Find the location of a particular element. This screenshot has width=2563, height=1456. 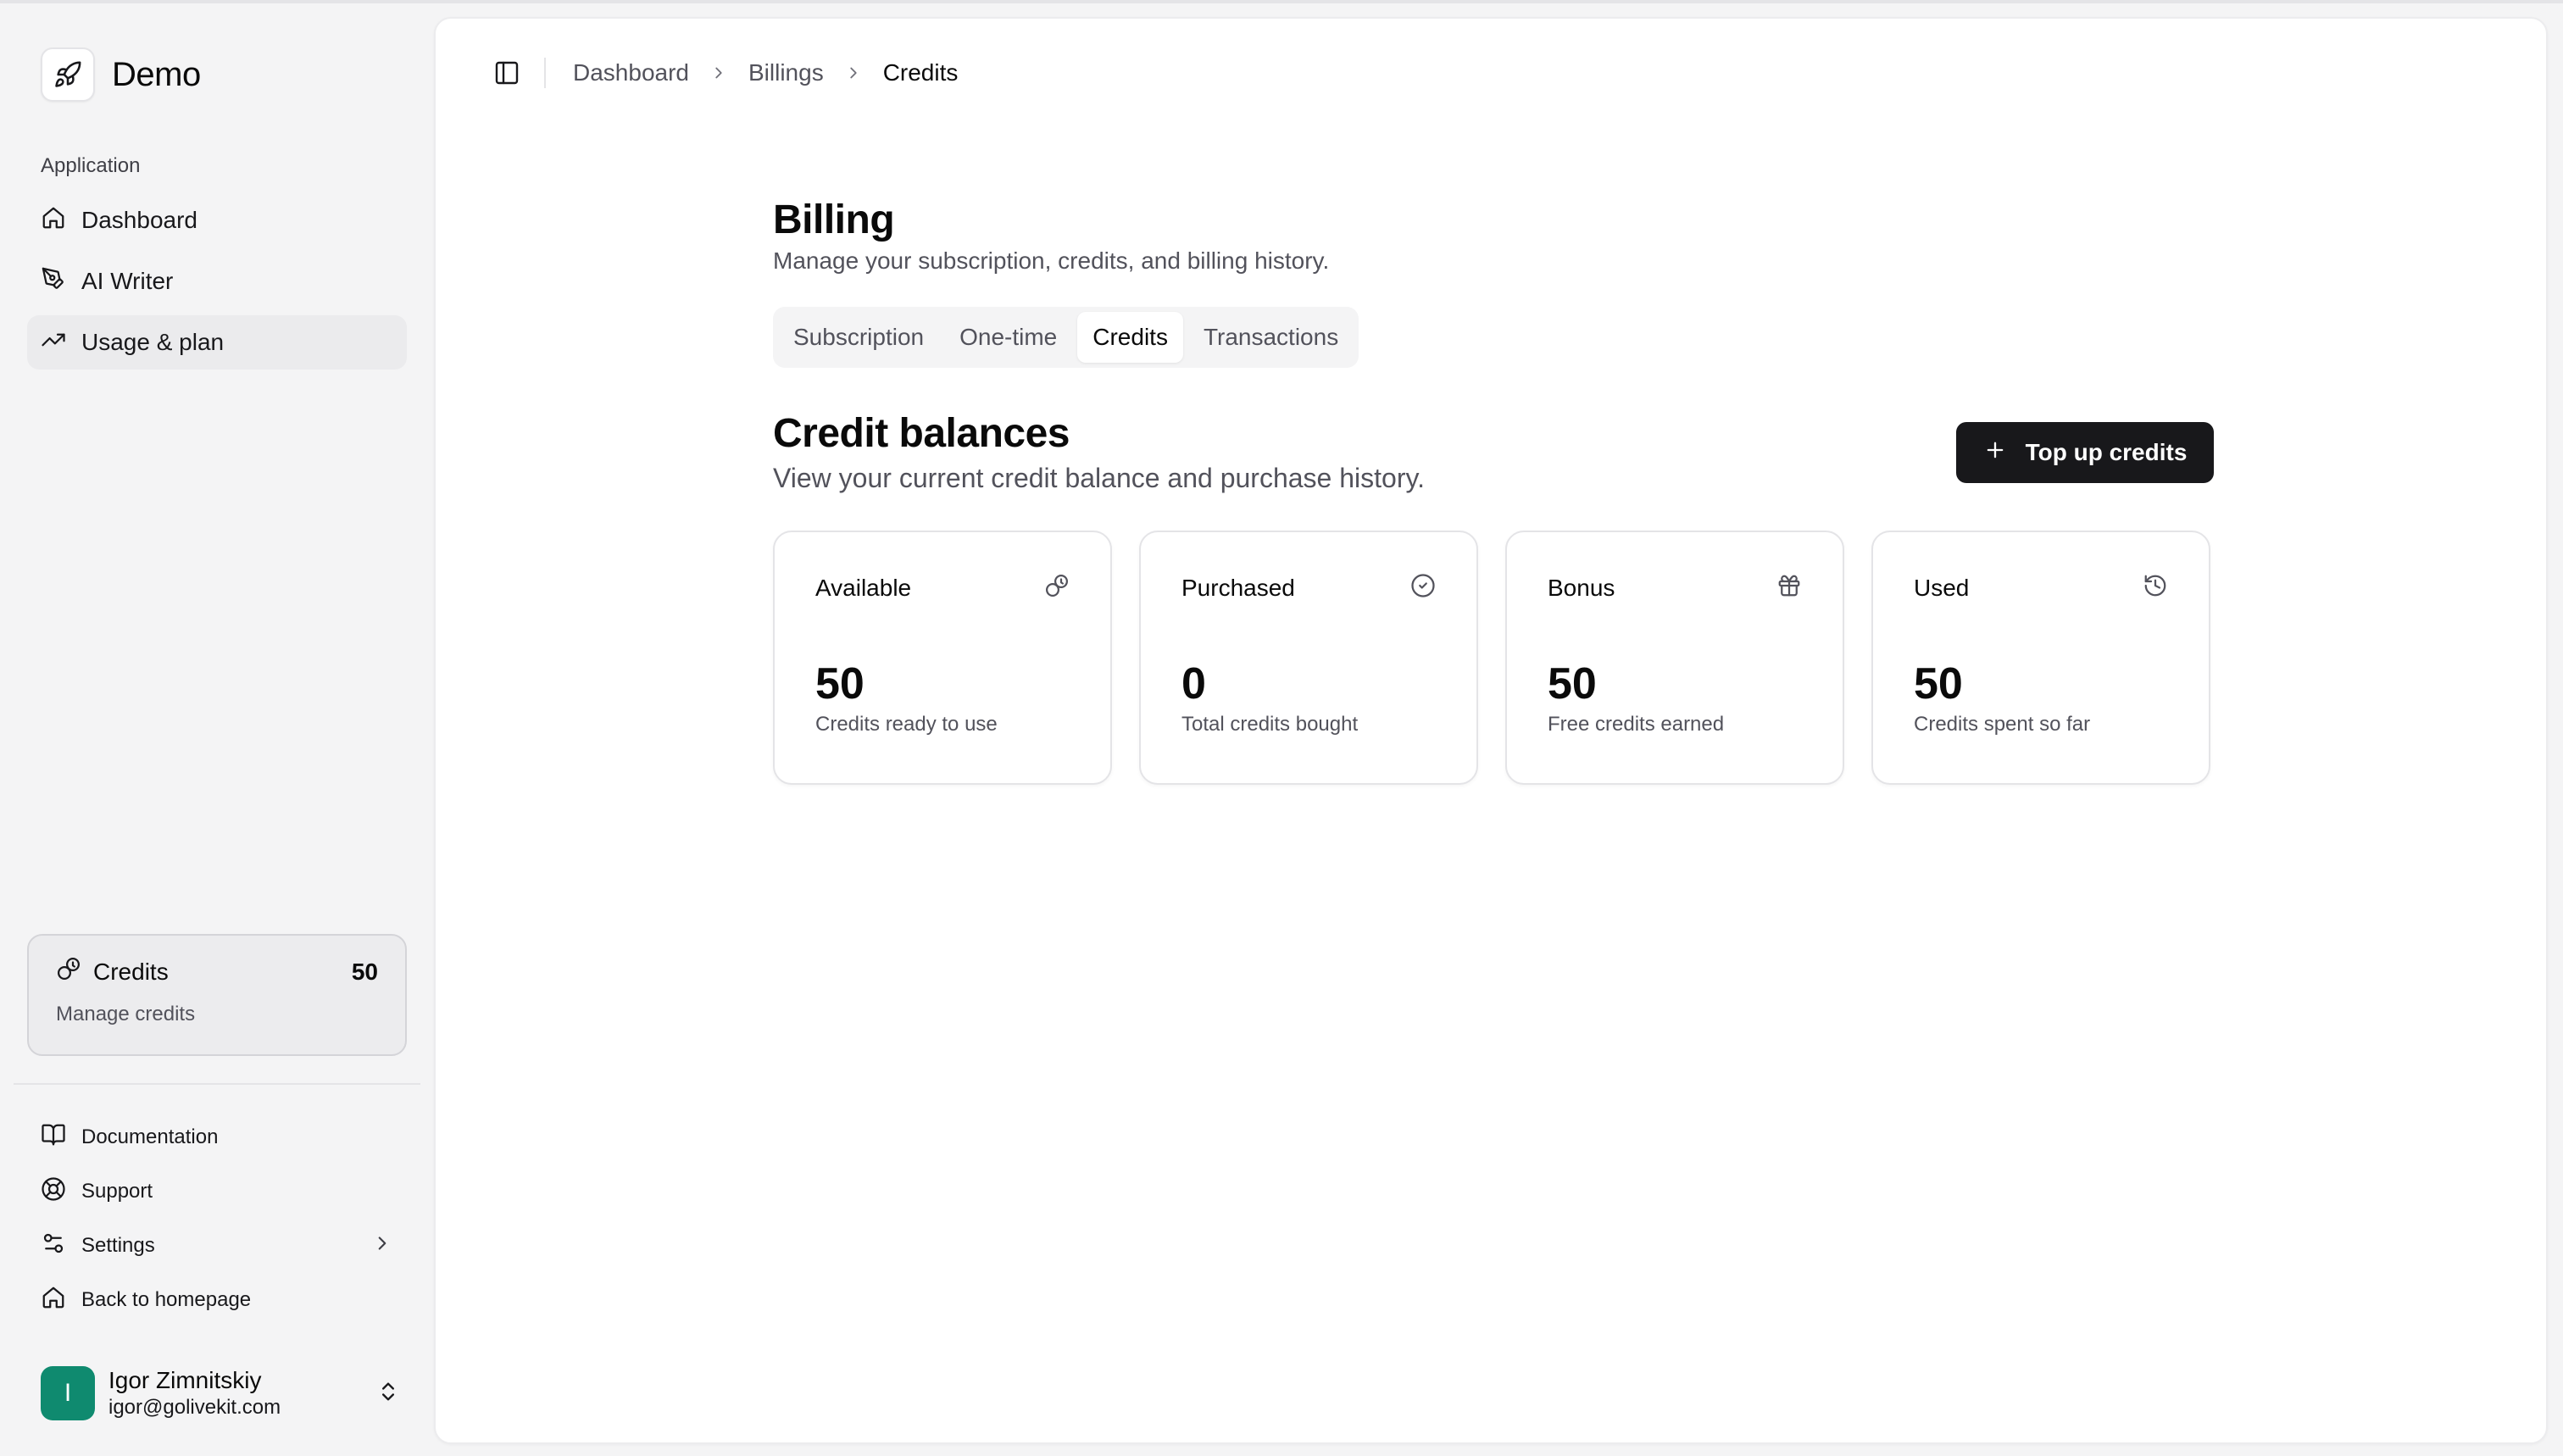

user-email: igor@golivekit.com is located at coordinates (194, 1408).